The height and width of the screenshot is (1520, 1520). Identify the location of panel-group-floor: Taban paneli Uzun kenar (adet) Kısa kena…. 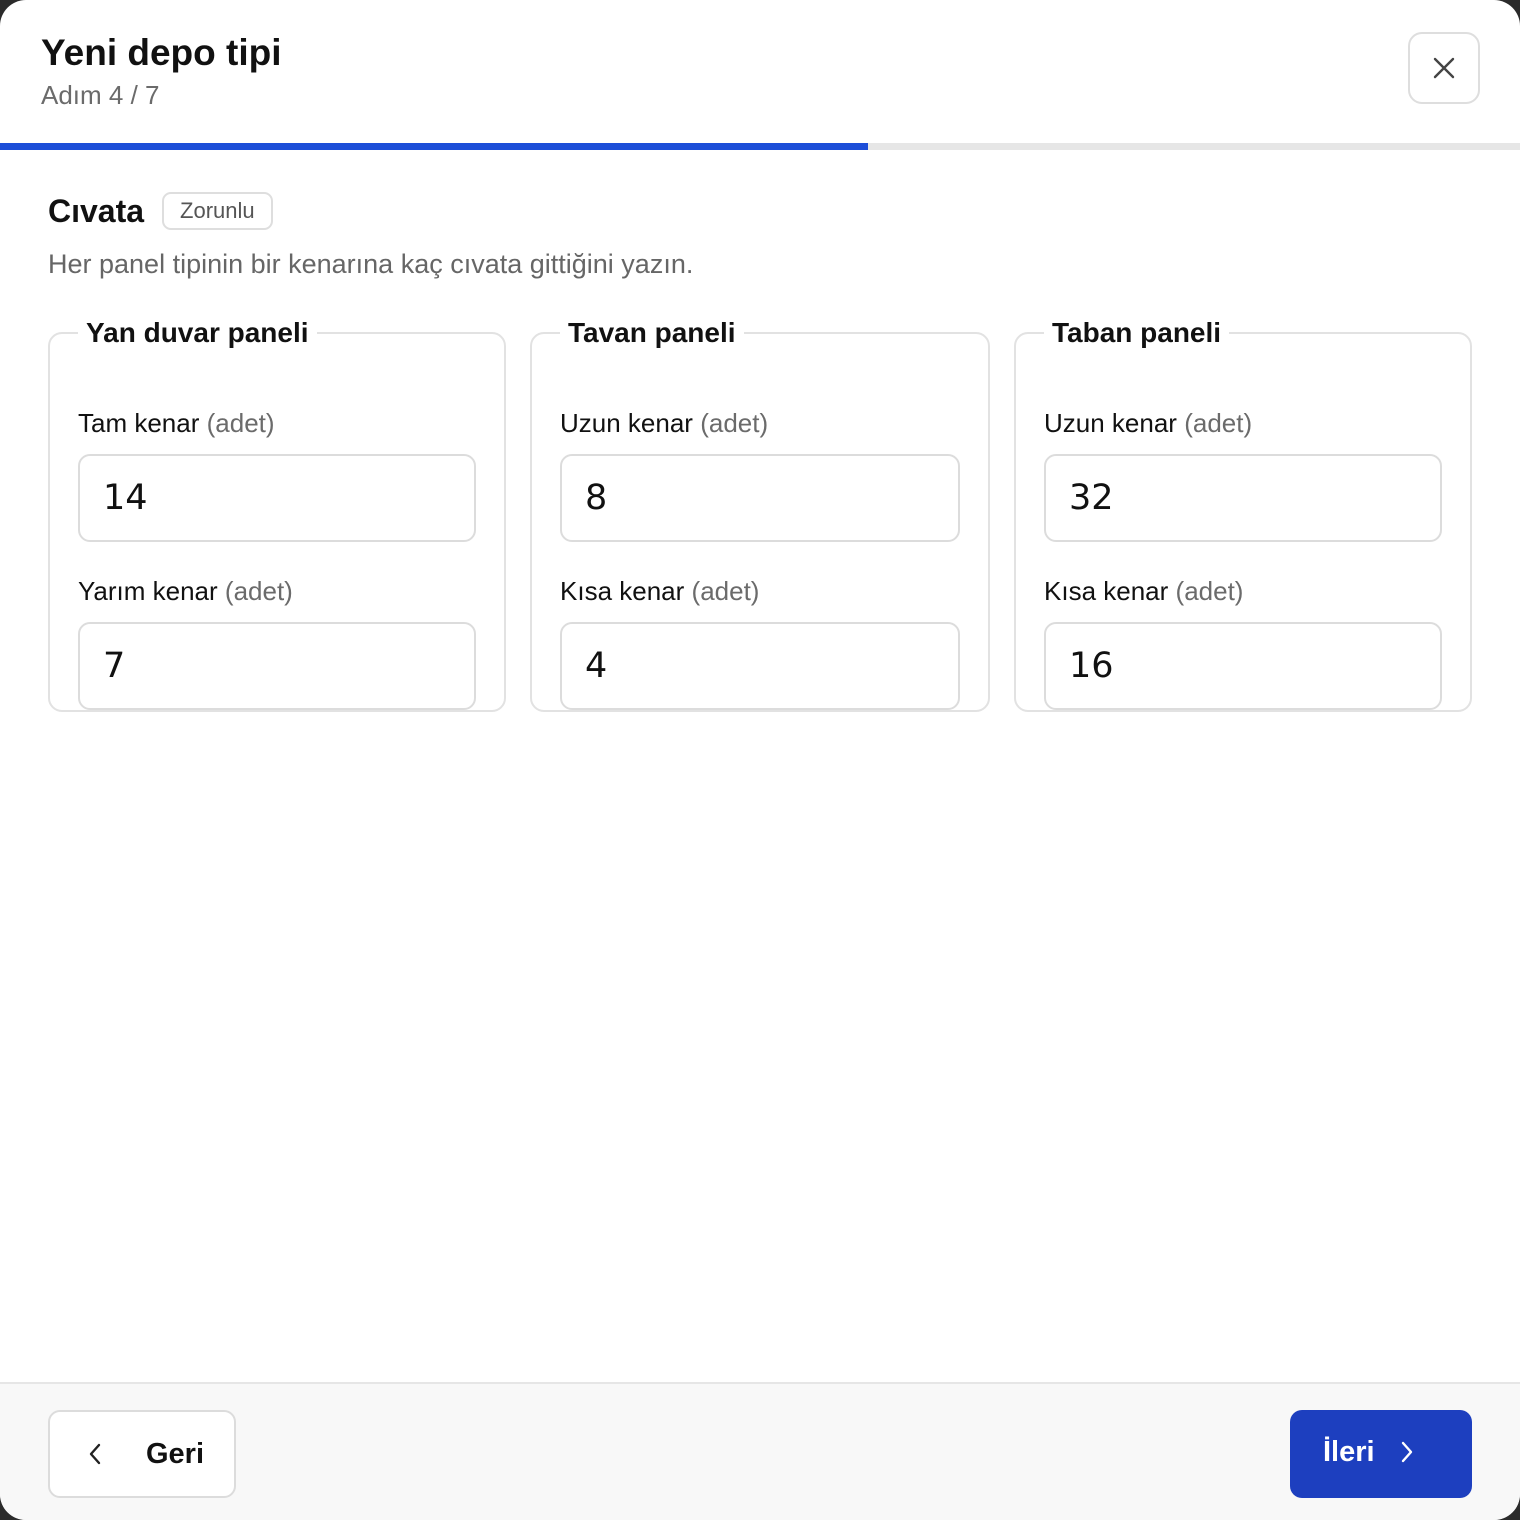
(1243, 514).